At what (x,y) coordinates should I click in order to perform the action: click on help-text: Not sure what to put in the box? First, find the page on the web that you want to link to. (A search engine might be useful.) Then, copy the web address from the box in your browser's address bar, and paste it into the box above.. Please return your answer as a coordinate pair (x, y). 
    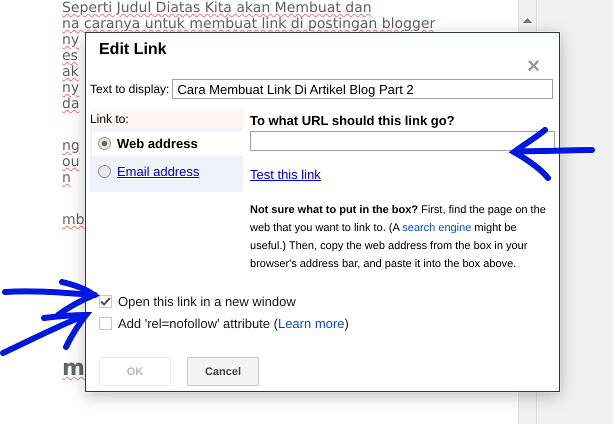
    Looking at the image, I should click on (398, 237).